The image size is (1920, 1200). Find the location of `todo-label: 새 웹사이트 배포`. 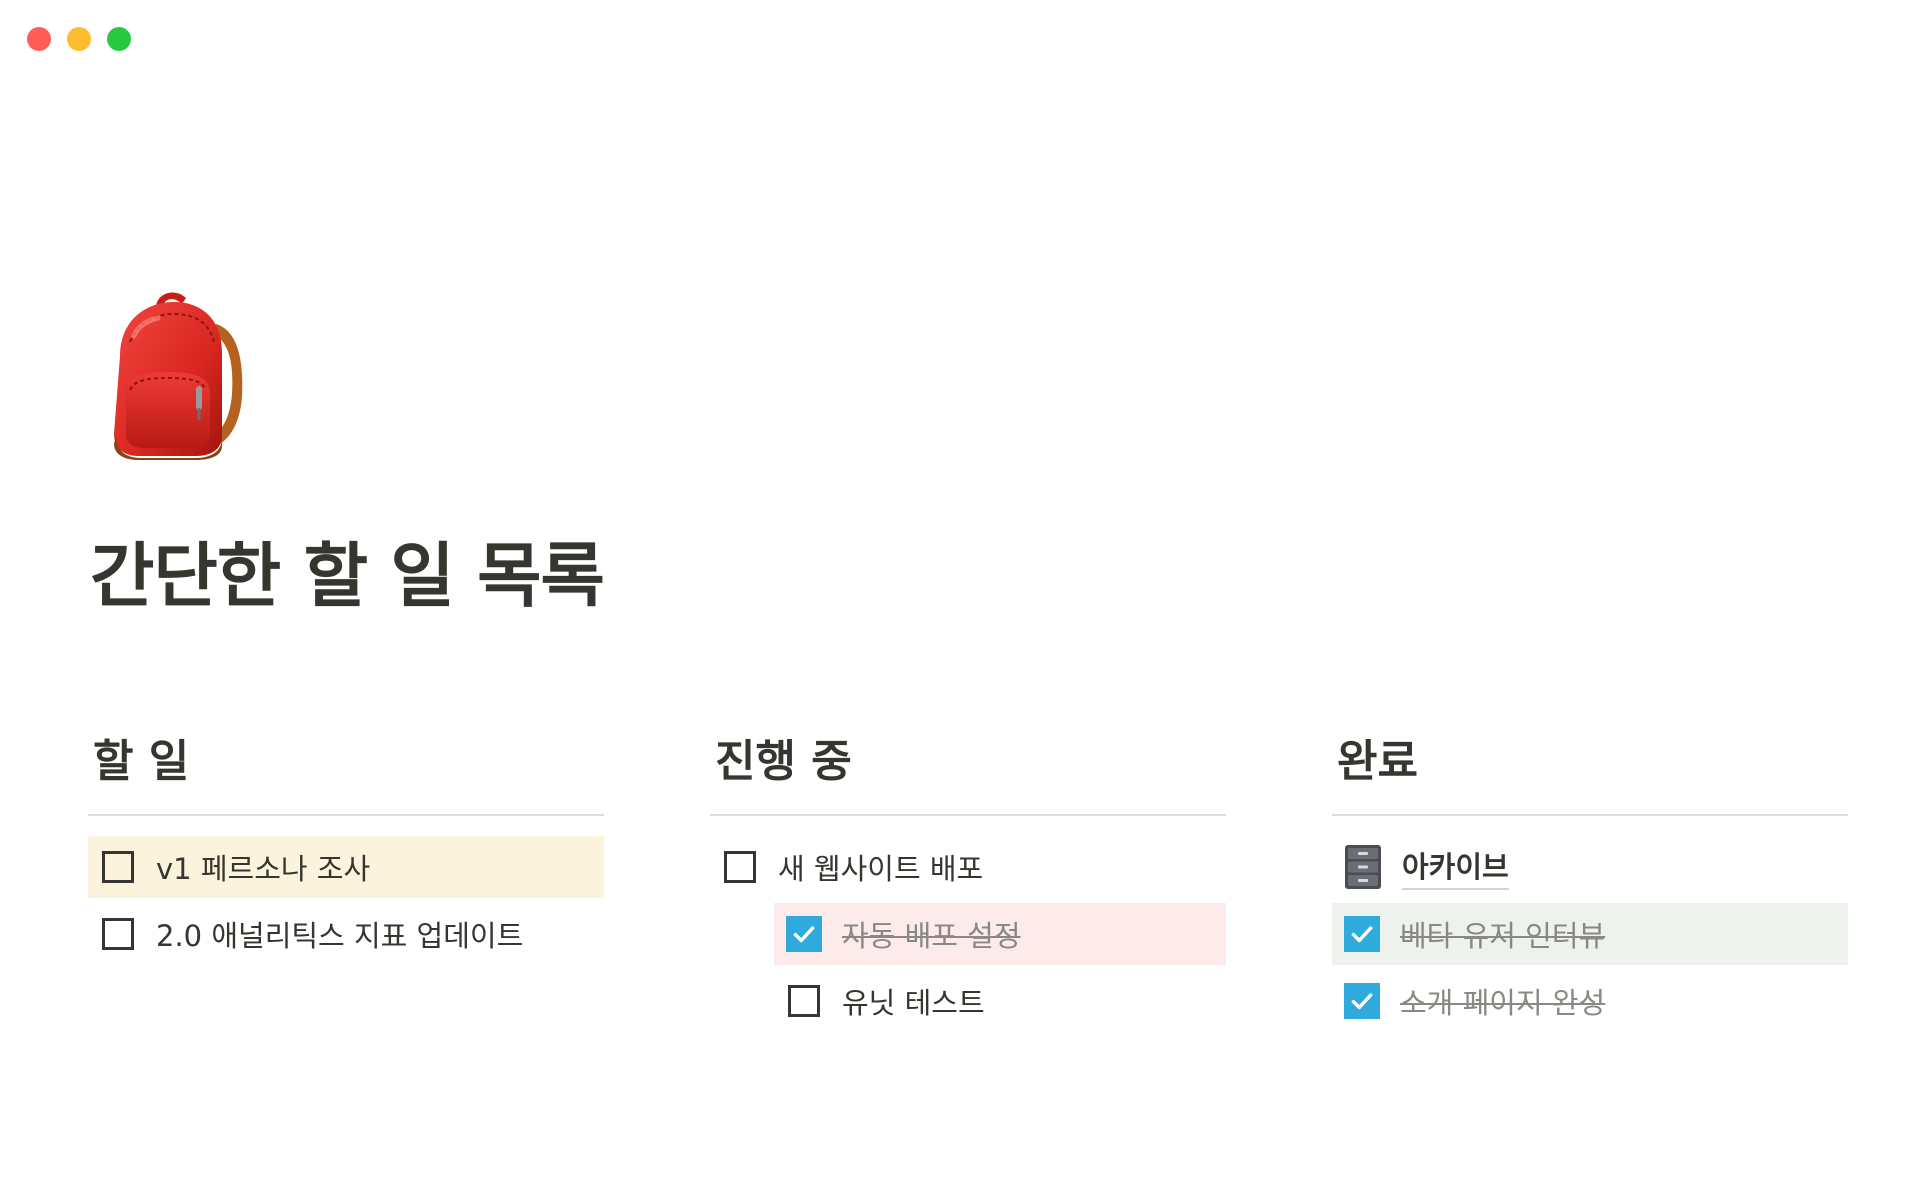

todo-label: 새 웹사이트 배포 is located at coordinates (880, 867).